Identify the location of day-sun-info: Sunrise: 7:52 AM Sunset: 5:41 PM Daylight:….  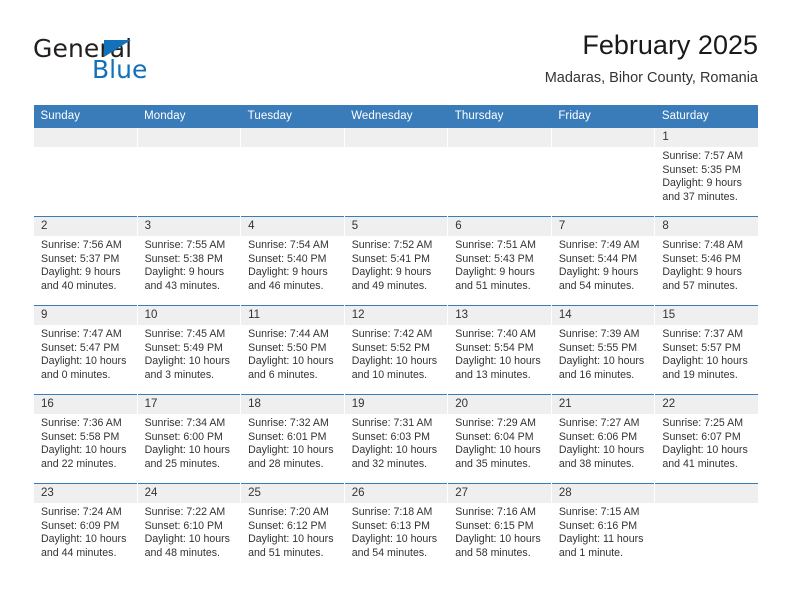
(396, 264).